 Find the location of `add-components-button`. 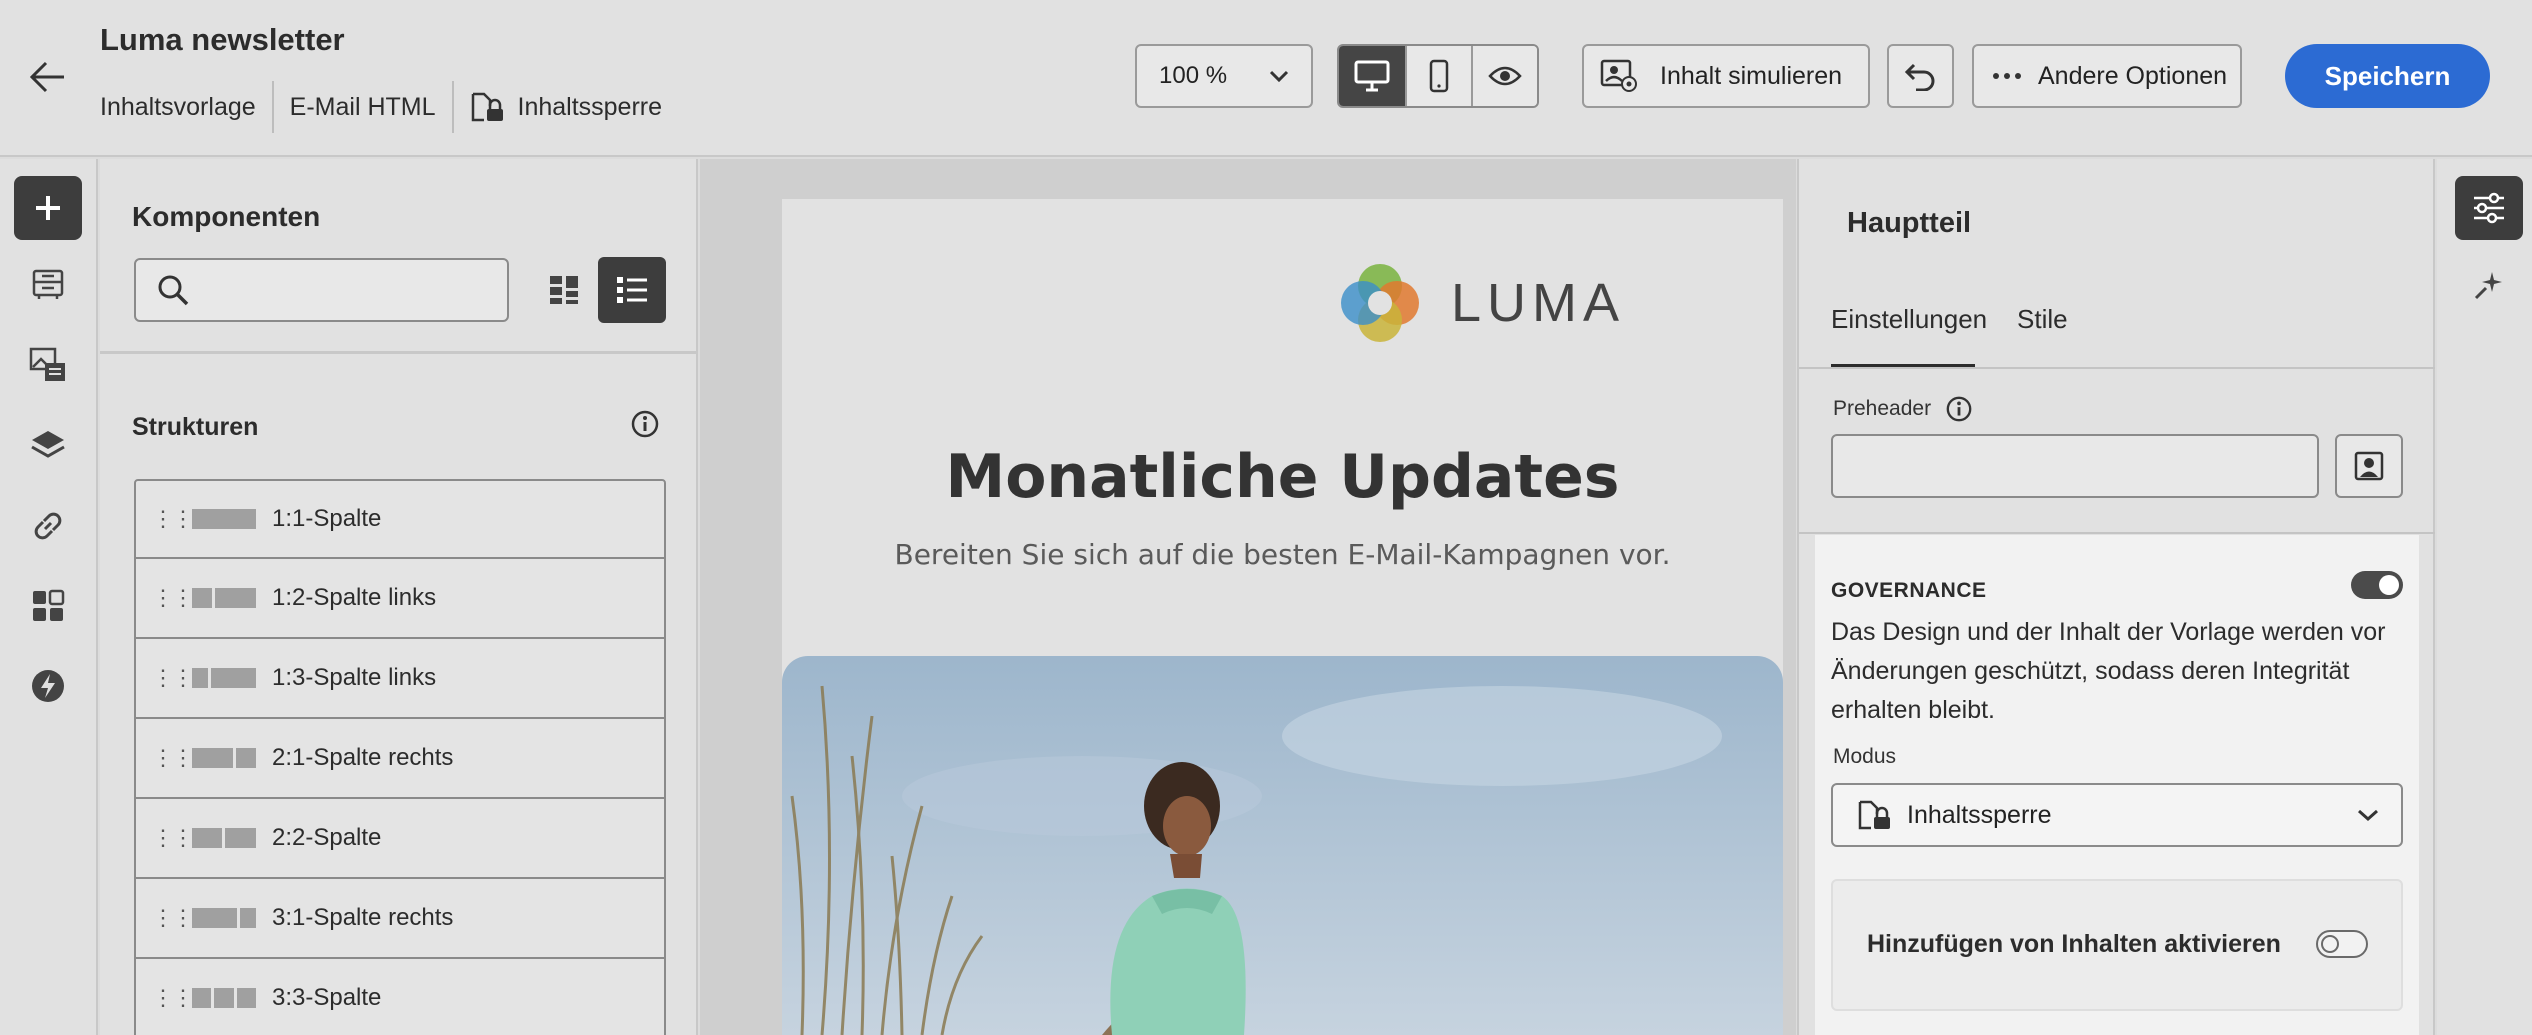

add-components-button is located at coordinates (48, 208).